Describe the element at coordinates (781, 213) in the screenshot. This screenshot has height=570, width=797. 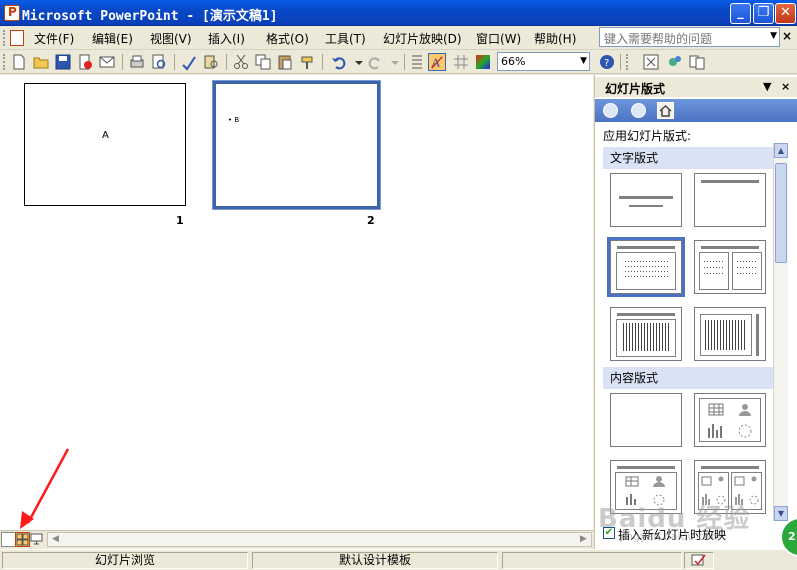
I see `scroll-thumb` at that location.